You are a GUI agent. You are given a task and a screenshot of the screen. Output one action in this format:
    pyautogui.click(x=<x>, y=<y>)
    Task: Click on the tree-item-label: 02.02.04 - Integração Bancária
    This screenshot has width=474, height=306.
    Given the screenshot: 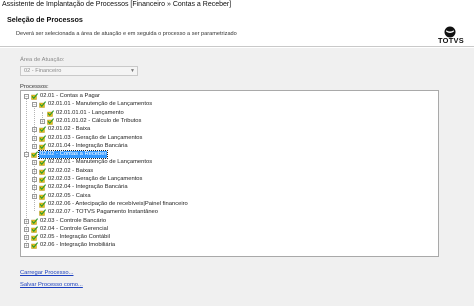 What is the action you would take?
    pyautogui.click(x=88, y=187)
    